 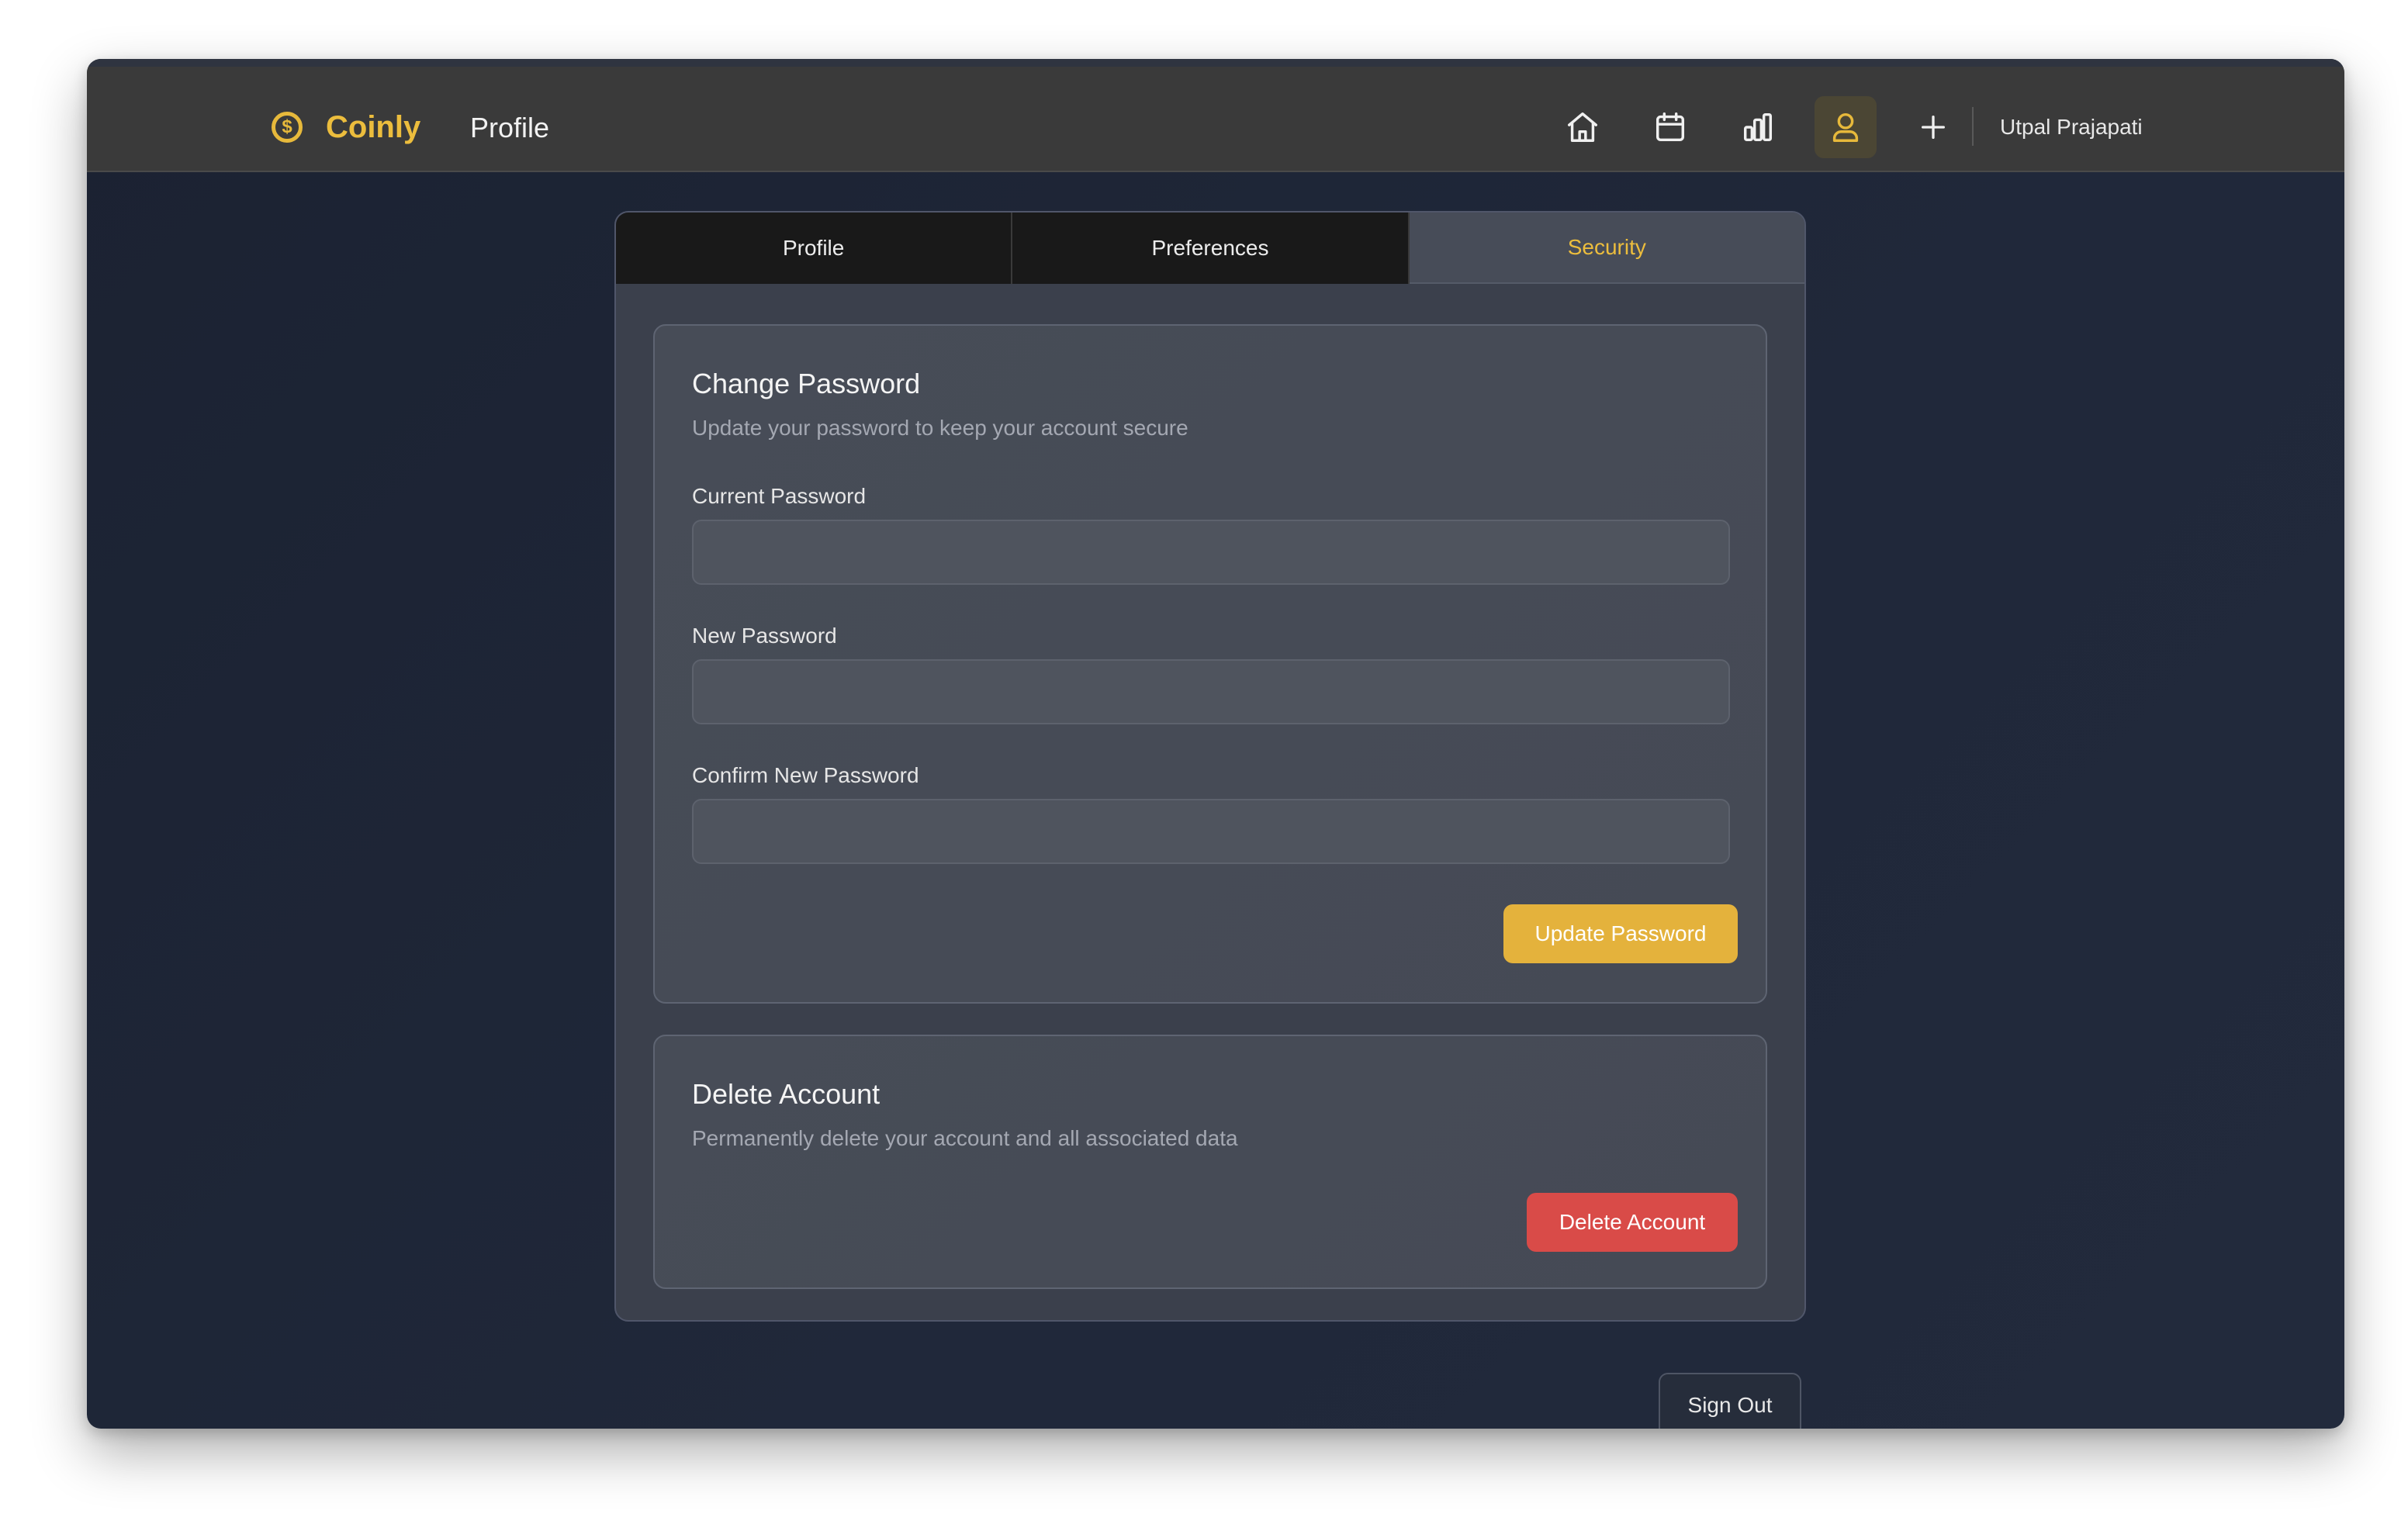 I want to click on plus-icon, so click(x=1933, y=127).